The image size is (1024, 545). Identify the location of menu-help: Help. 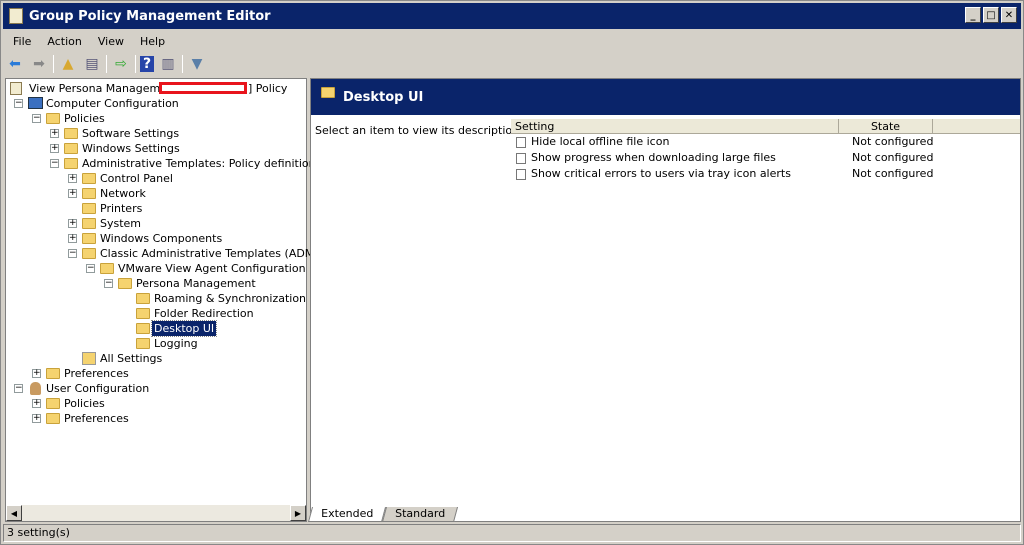
(152, 42).